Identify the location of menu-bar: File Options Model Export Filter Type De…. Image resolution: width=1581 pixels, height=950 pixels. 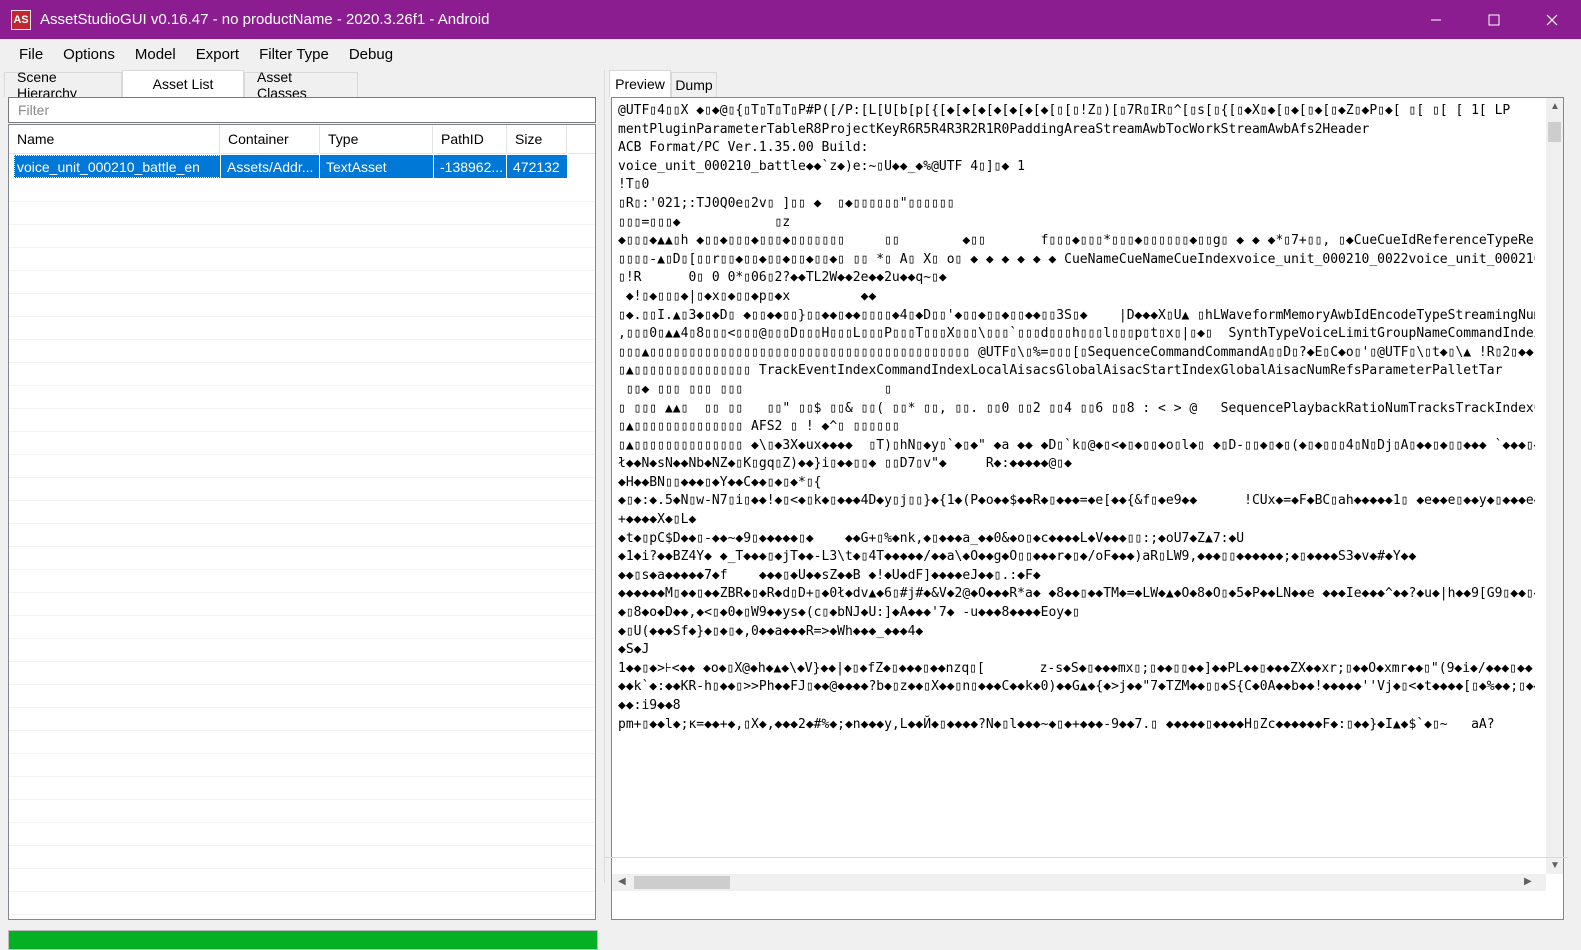
(790, 54).